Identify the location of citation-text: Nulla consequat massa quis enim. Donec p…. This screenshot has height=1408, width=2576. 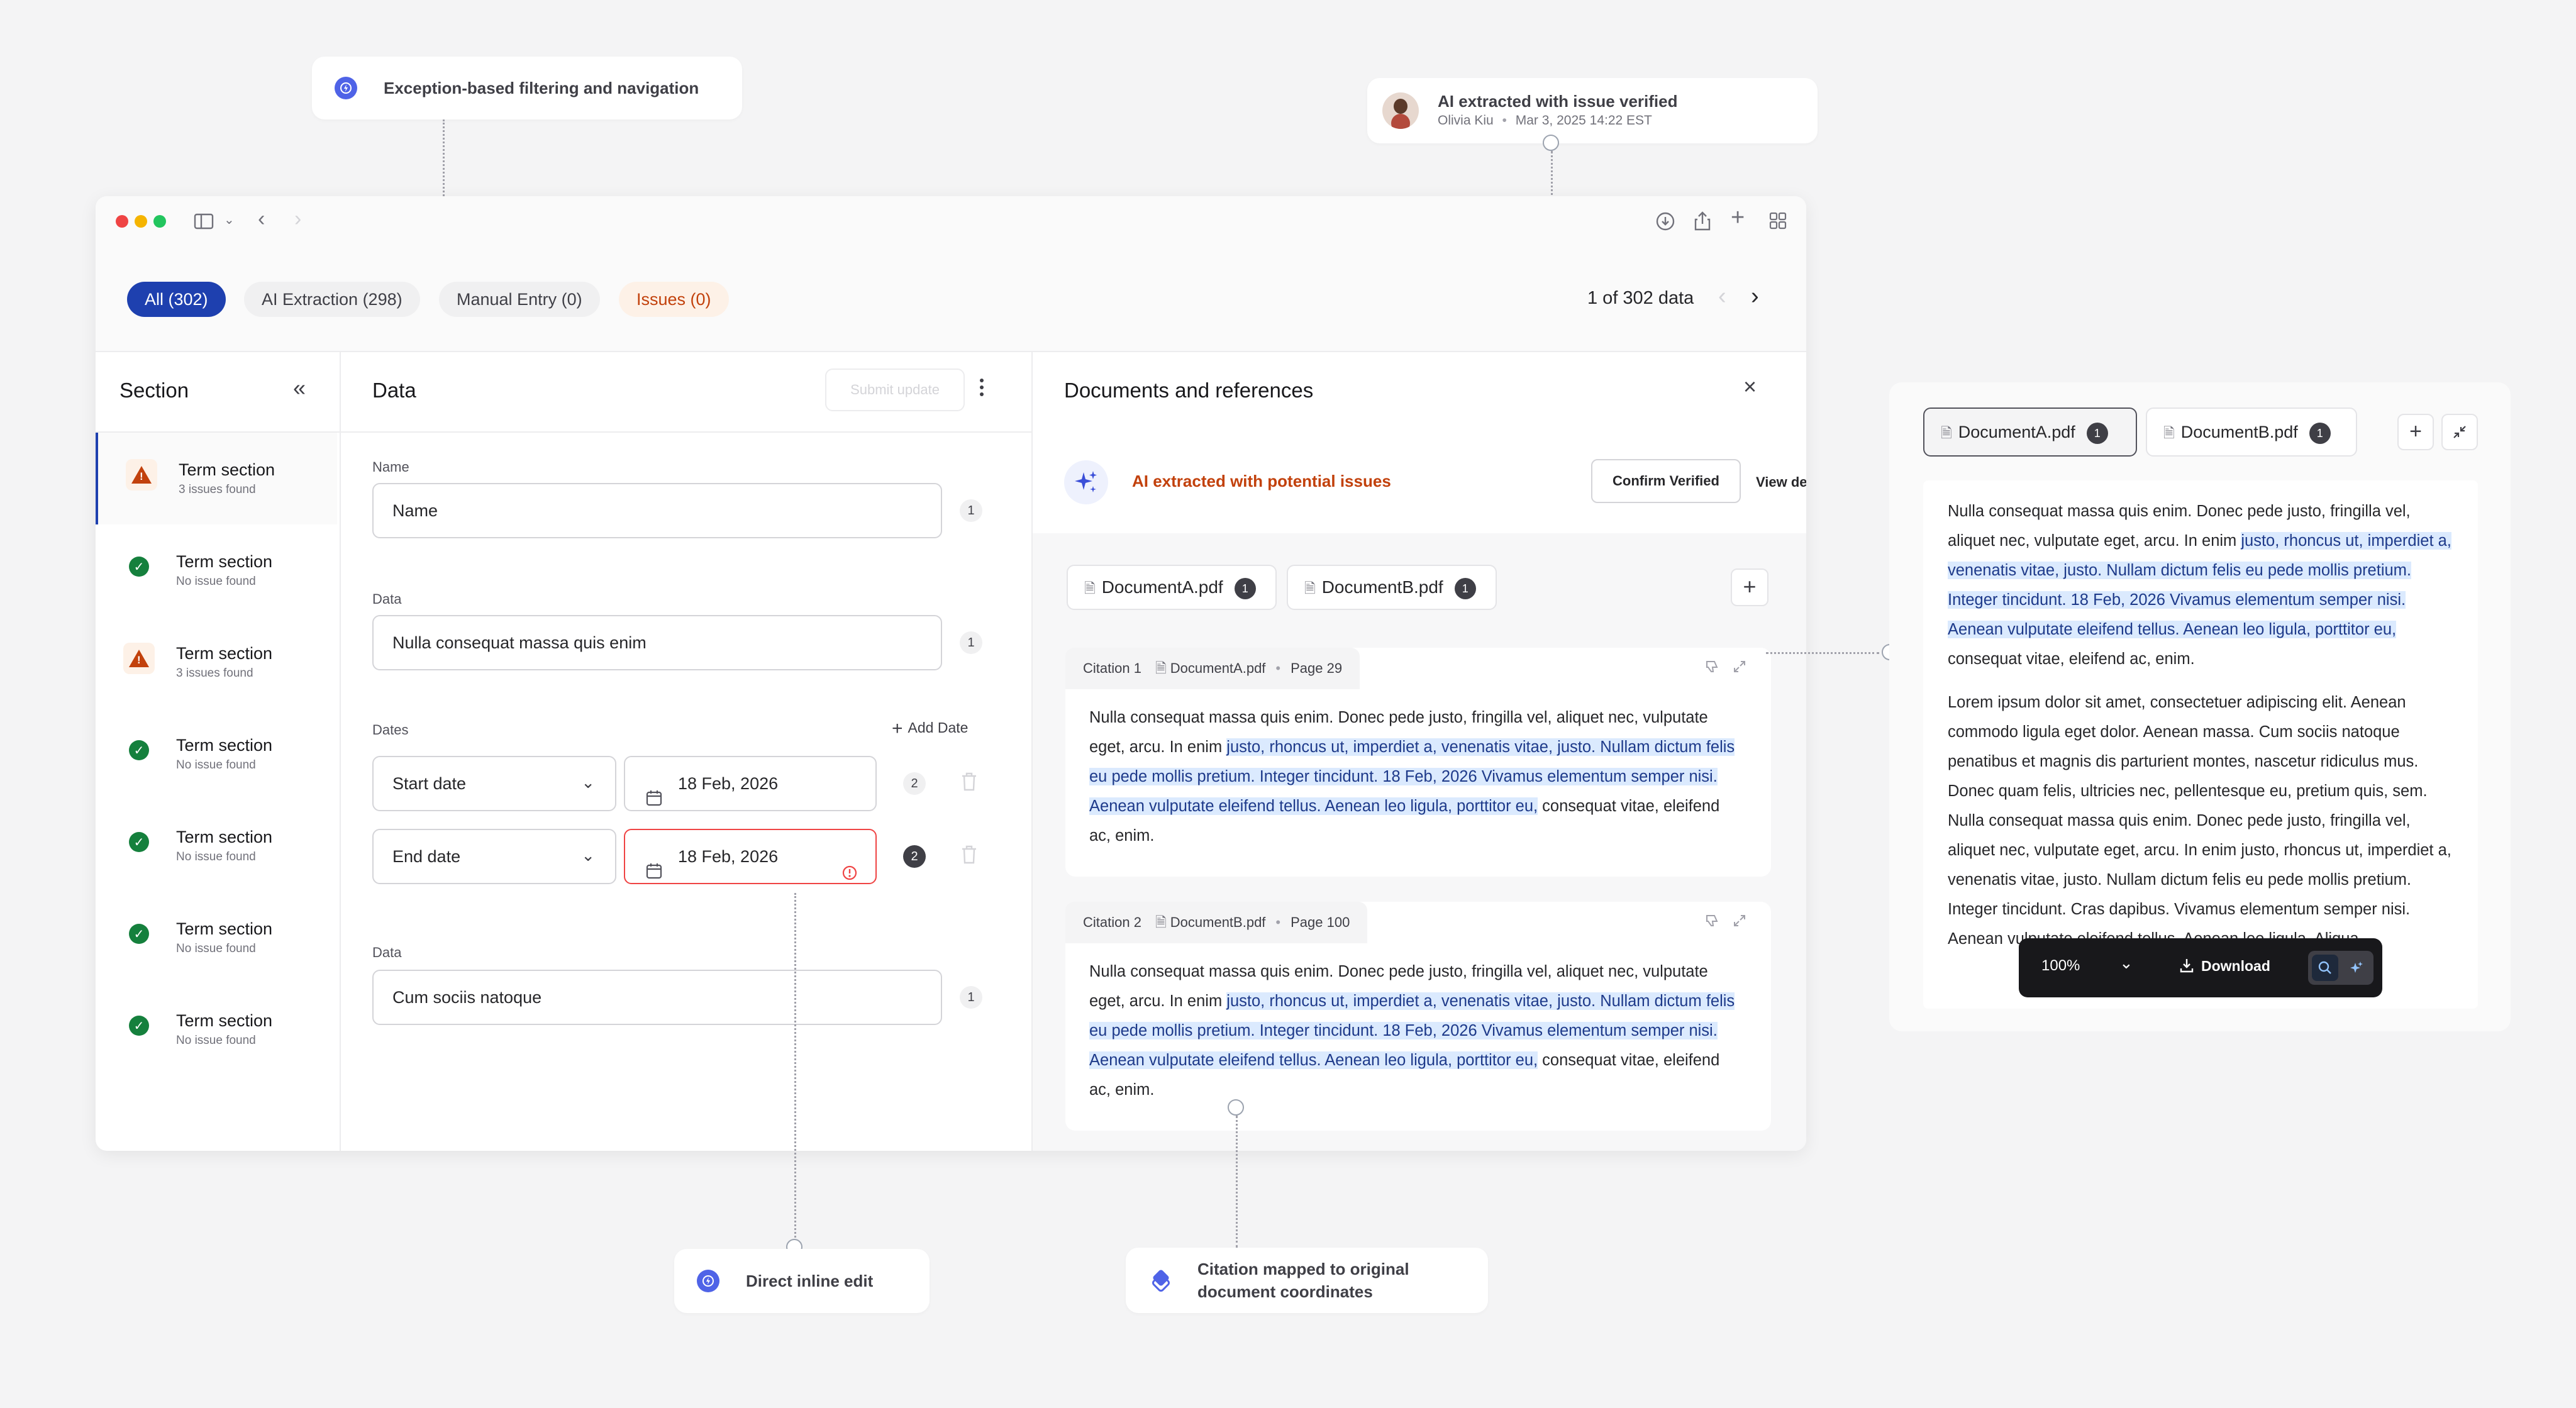
(1413, 777).